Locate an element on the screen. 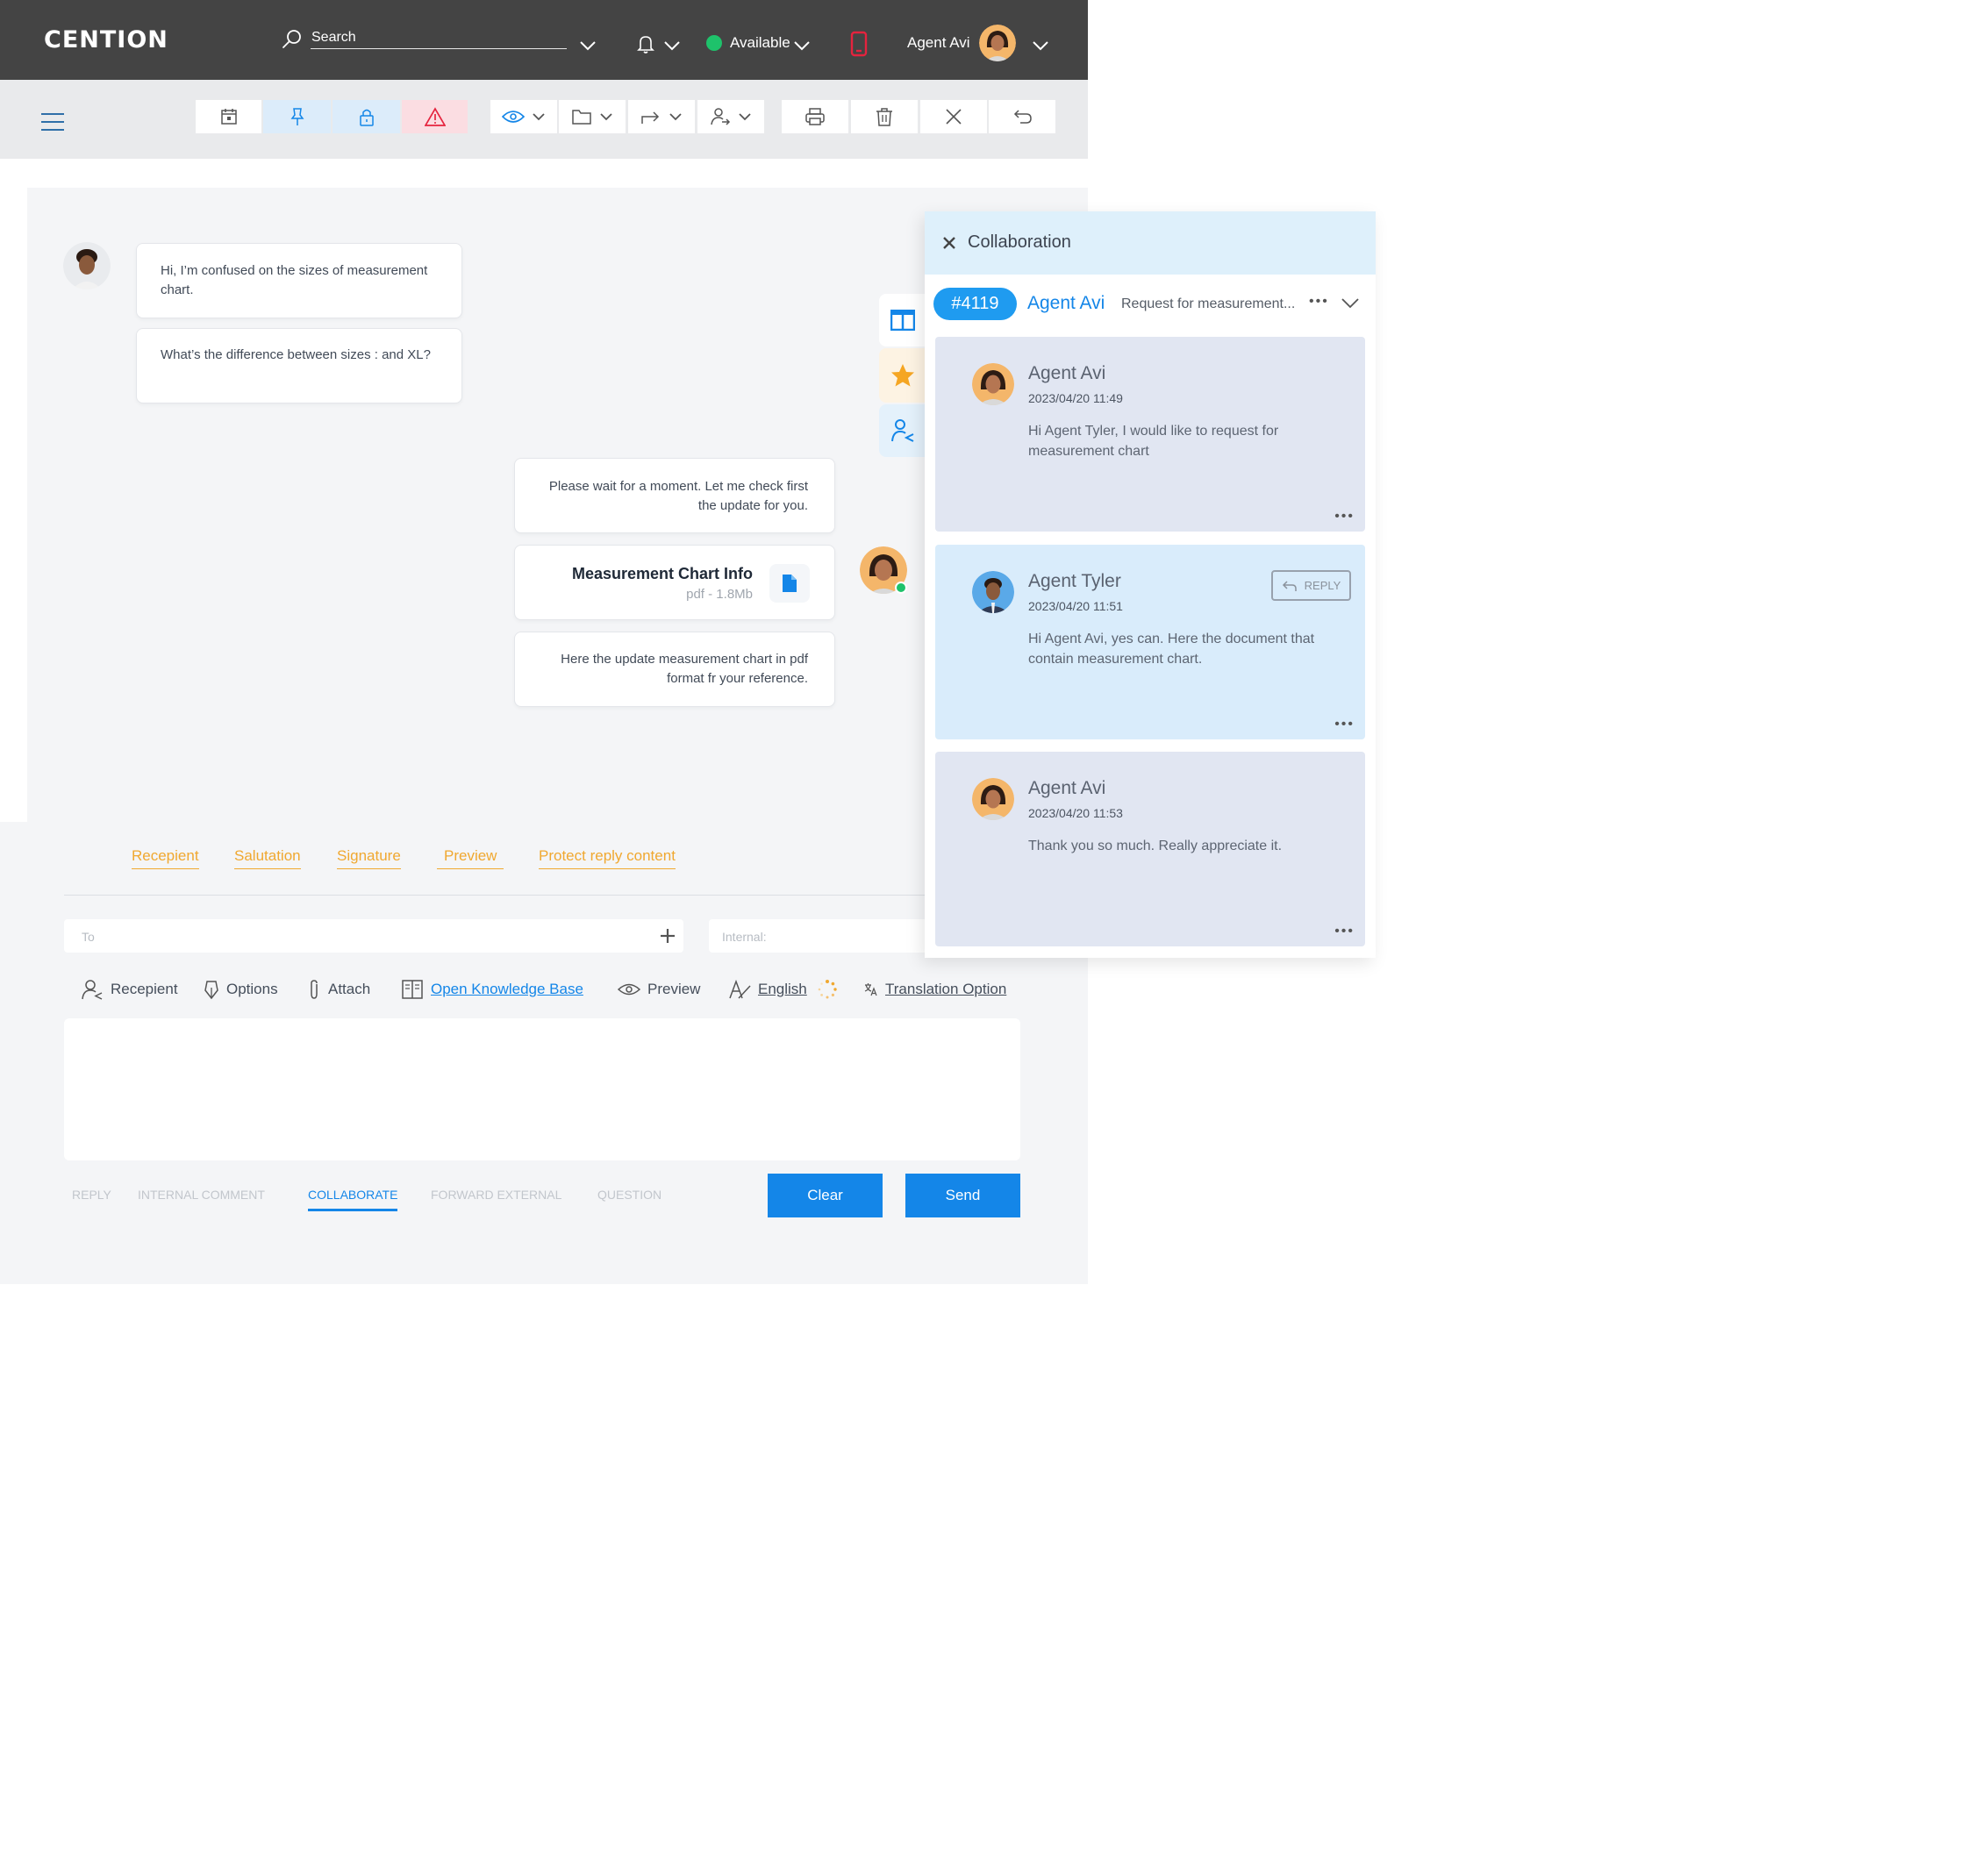 The height and width of the screenshot is (1856, 1988). language-tool: English is located at coordinates (786, 990).